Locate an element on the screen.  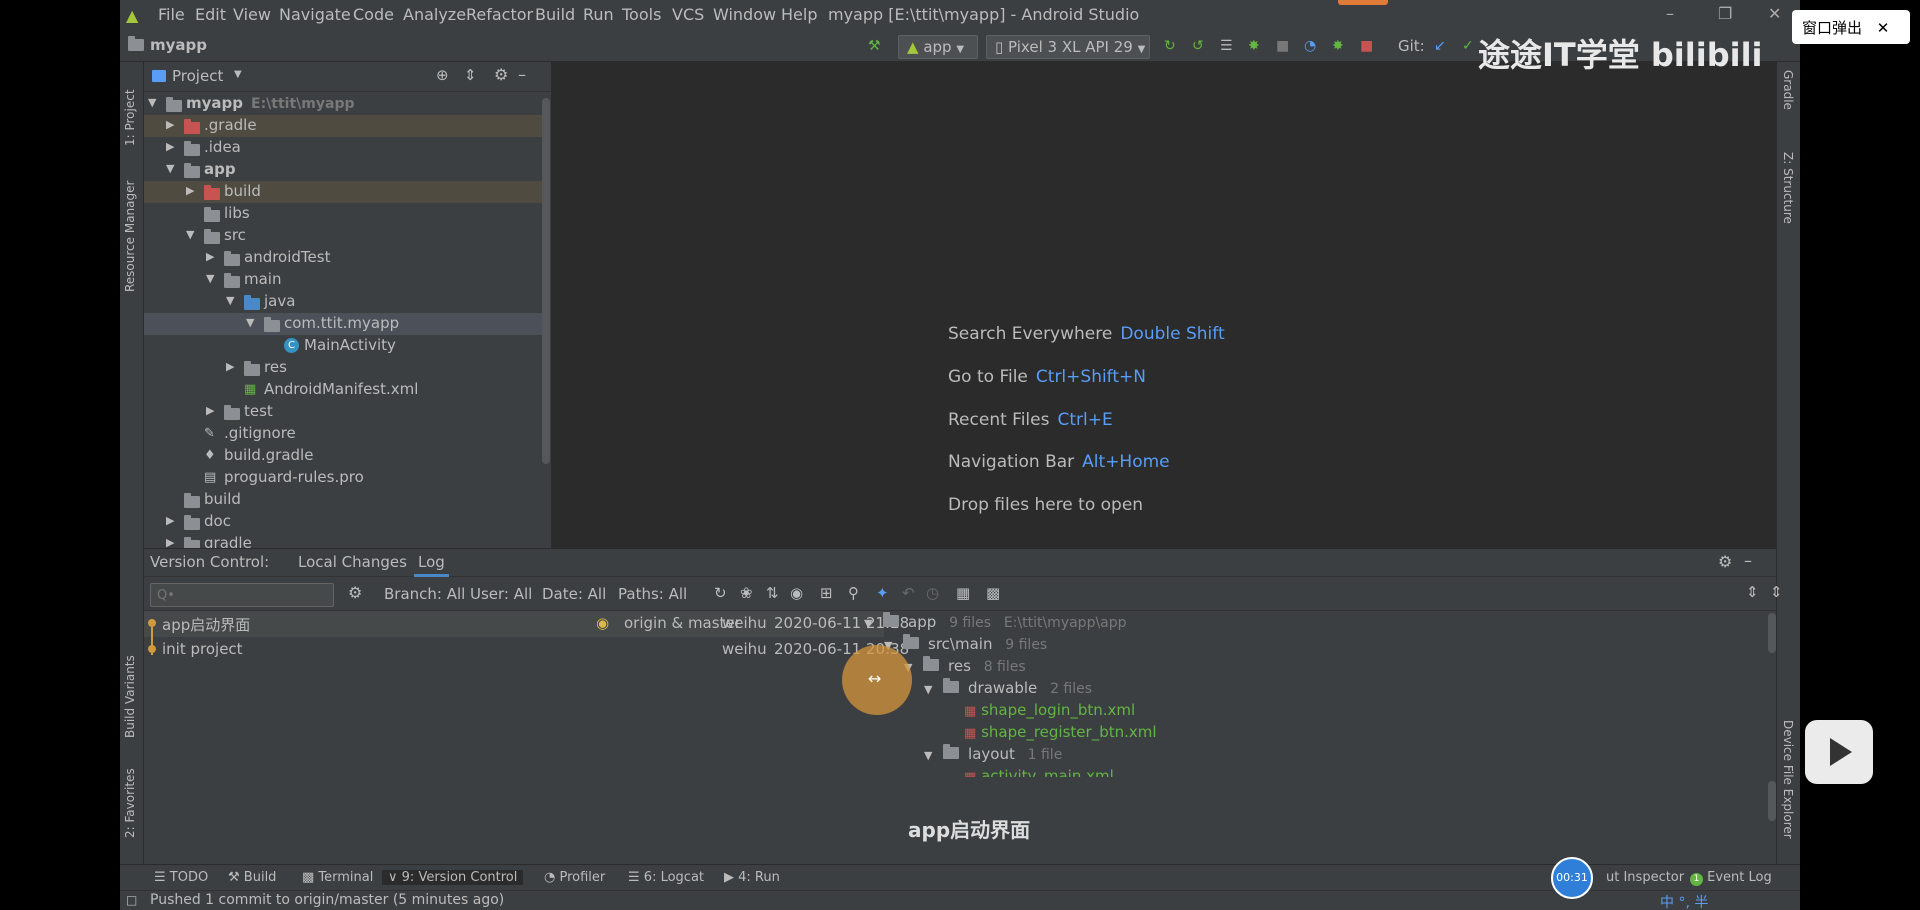
filter-user: User: All is located at coordinates (501, 594).